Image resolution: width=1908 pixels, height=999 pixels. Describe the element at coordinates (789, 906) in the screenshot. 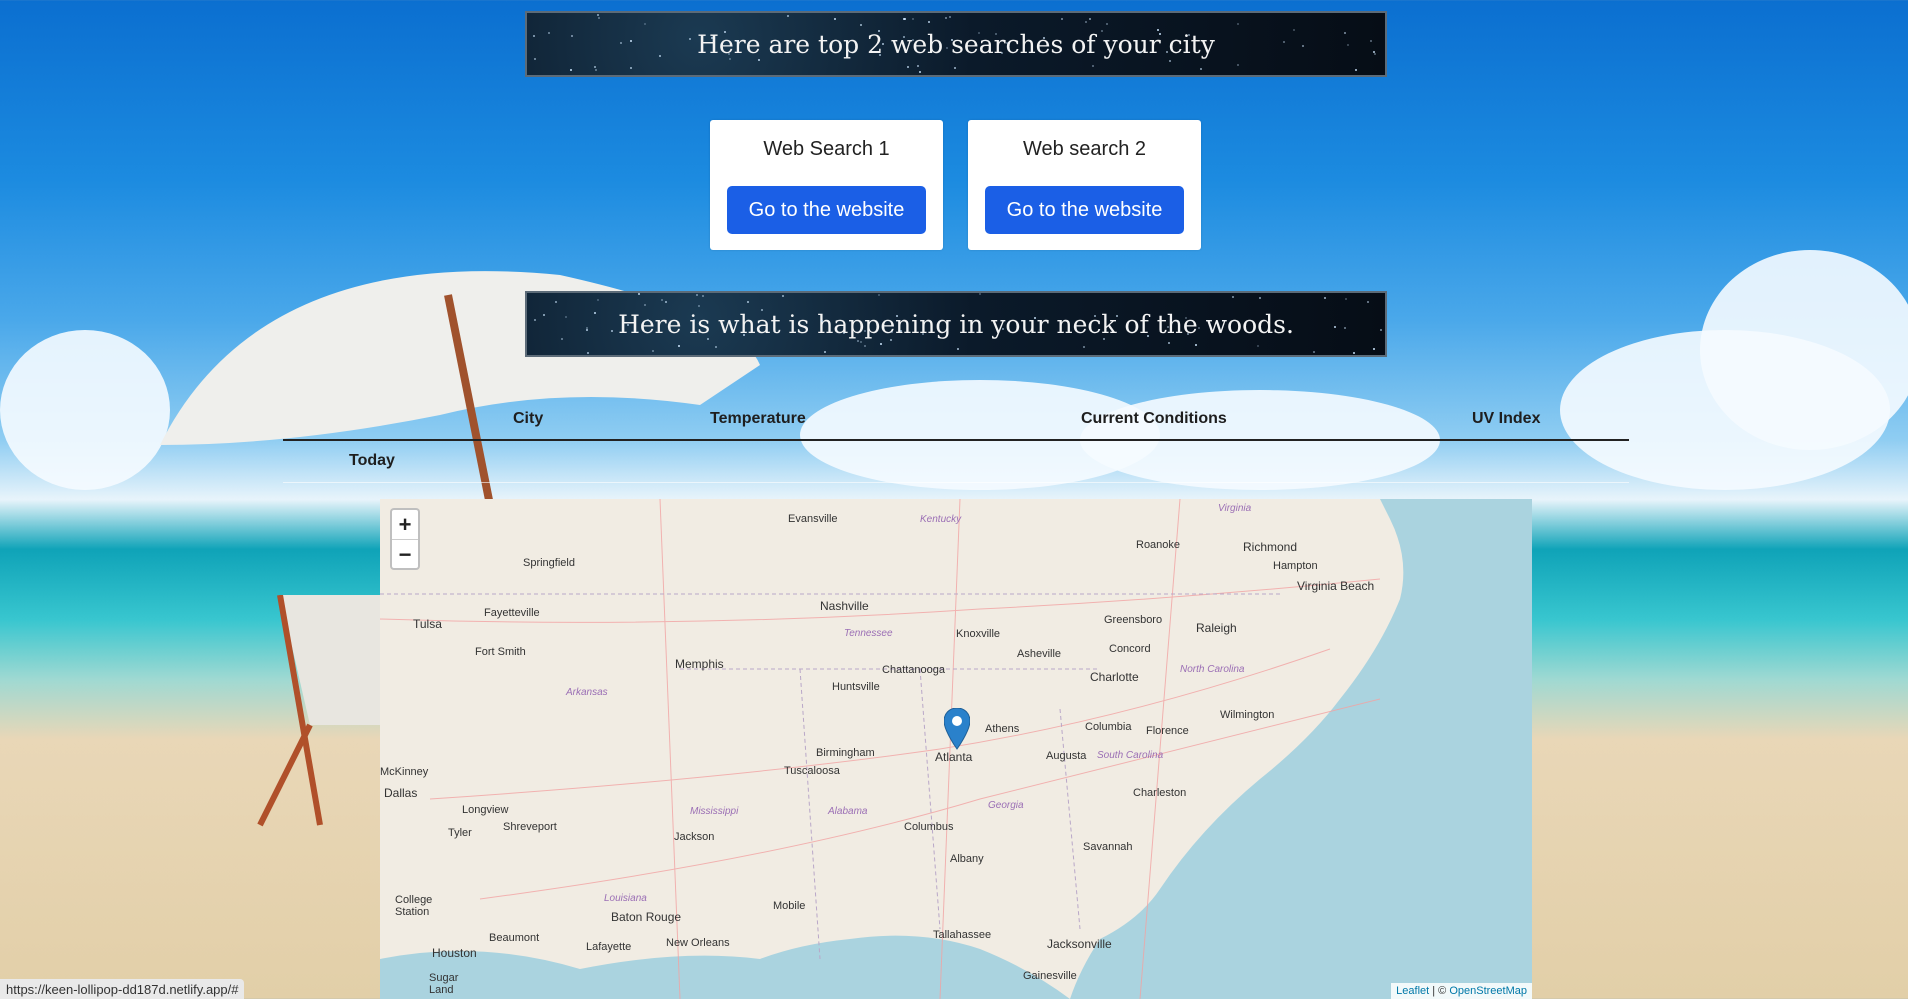

I see `map-city-label: Mobile` at that location.